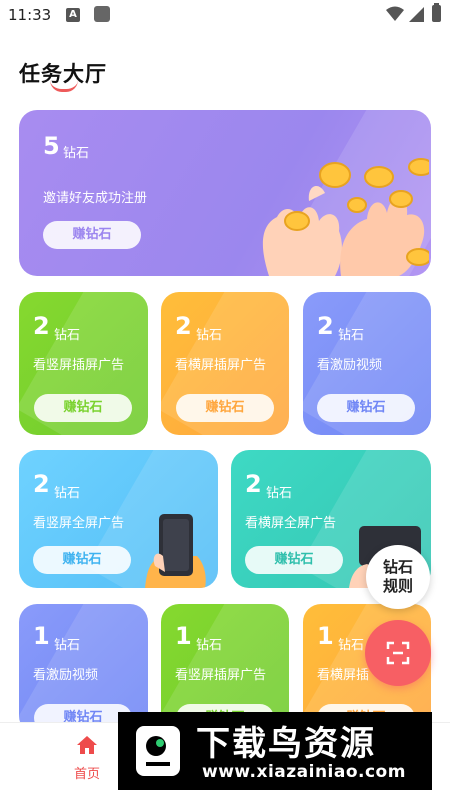  Describe the element at coordinates (304, 772) in the screenshot. I see `watermark-url: www.xiazainiao.com` at that location.